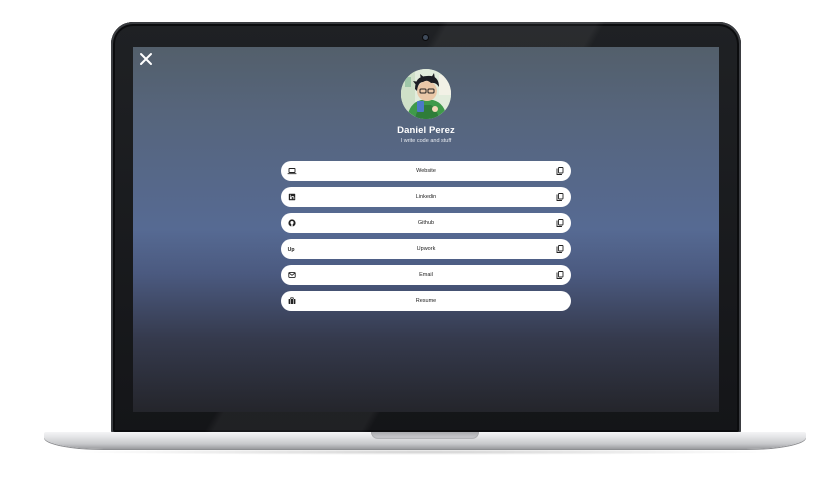 The width and height of the screenshot is (838, 477). Describe the element at coordinates (425, 440) in the screenshot. I see `laptop-base` at that location.